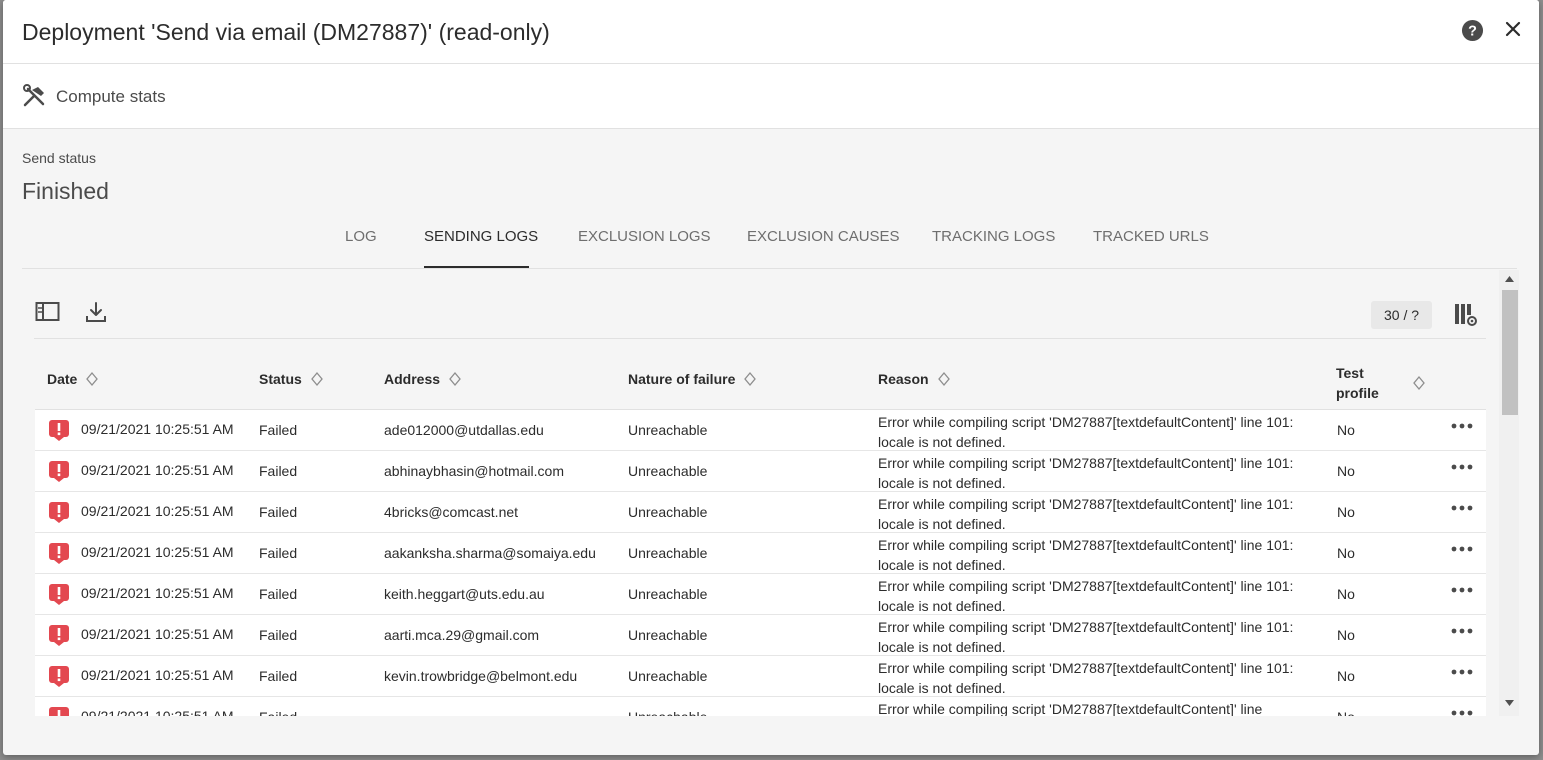 The image size is (1543, 760). Describe the element at coordinates (1401, 315) in the screenshot. I see `page-count-badge: 30 / ?` at that location.